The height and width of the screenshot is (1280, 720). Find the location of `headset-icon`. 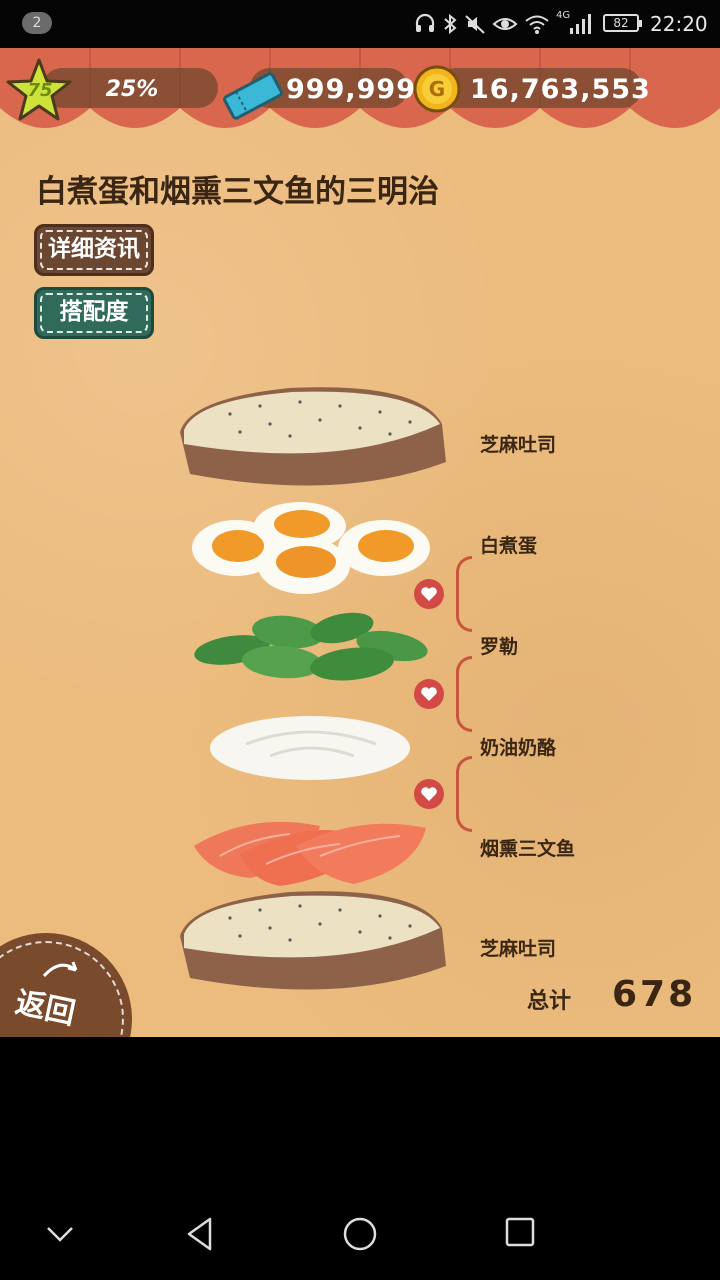

headset-icon is located at coordinates (425, 22).